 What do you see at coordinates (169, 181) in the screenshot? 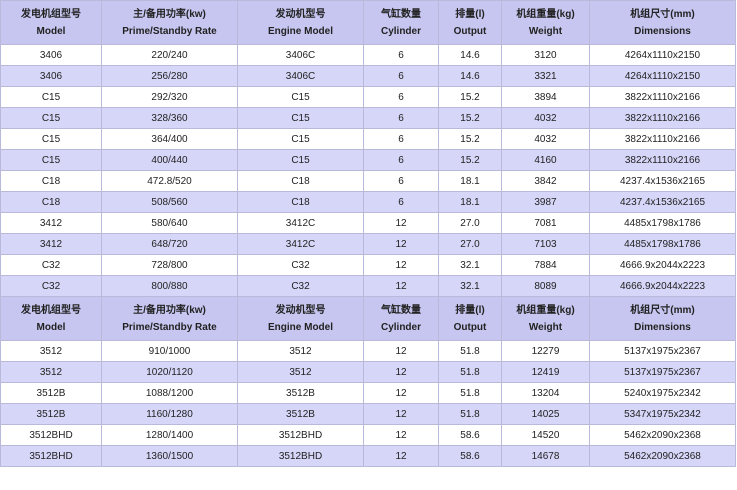
I see `cell-rate: 472.8/520` at bounding box center [169, 181].